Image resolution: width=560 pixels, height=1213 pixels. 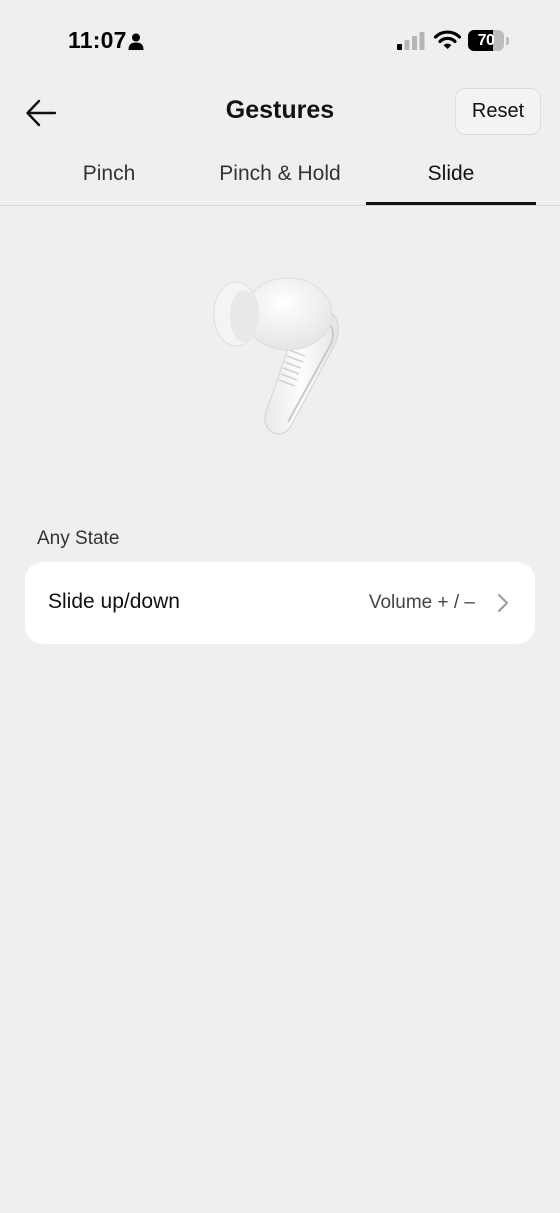 What do you see at coordinates (498, 111) in the screenshot?
I see `reset-button: Reset` at bounding box center [498, 111].